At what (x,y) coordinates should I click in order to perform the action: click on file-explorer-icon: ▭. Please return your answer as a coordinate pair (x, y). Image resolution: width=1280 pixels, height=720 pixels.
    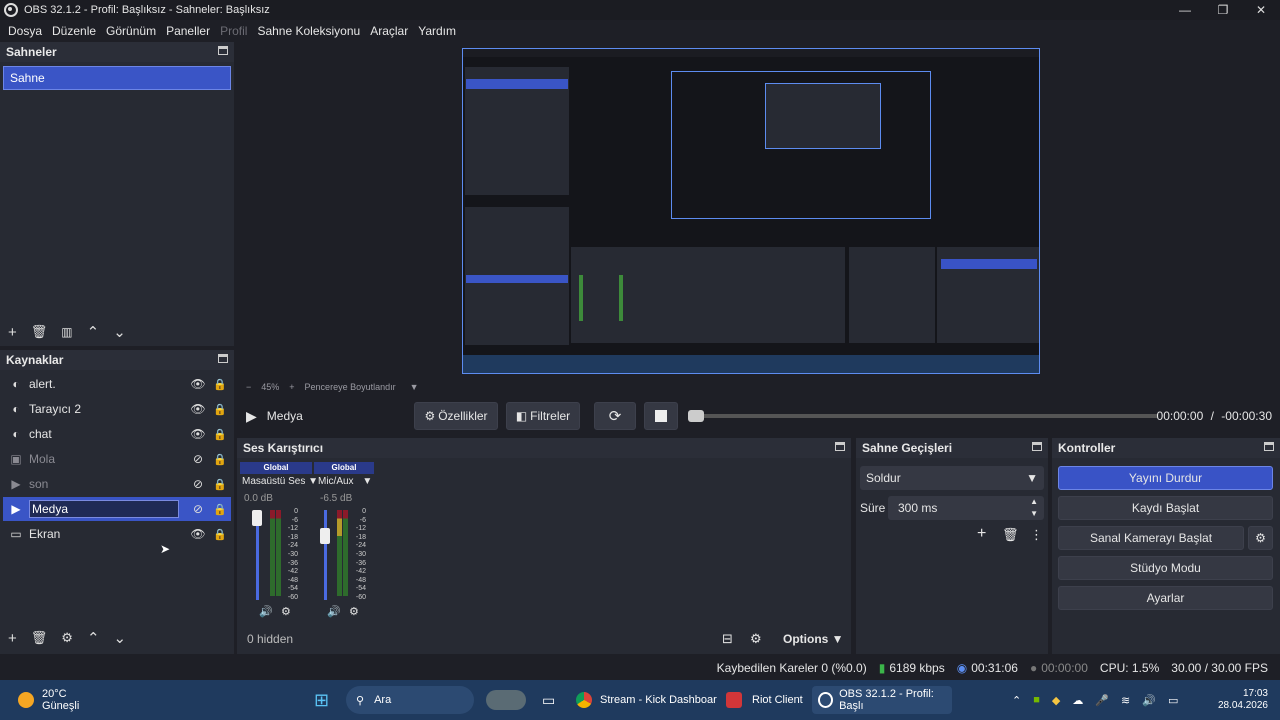
    Looking at the image, I should click on (548, 700).